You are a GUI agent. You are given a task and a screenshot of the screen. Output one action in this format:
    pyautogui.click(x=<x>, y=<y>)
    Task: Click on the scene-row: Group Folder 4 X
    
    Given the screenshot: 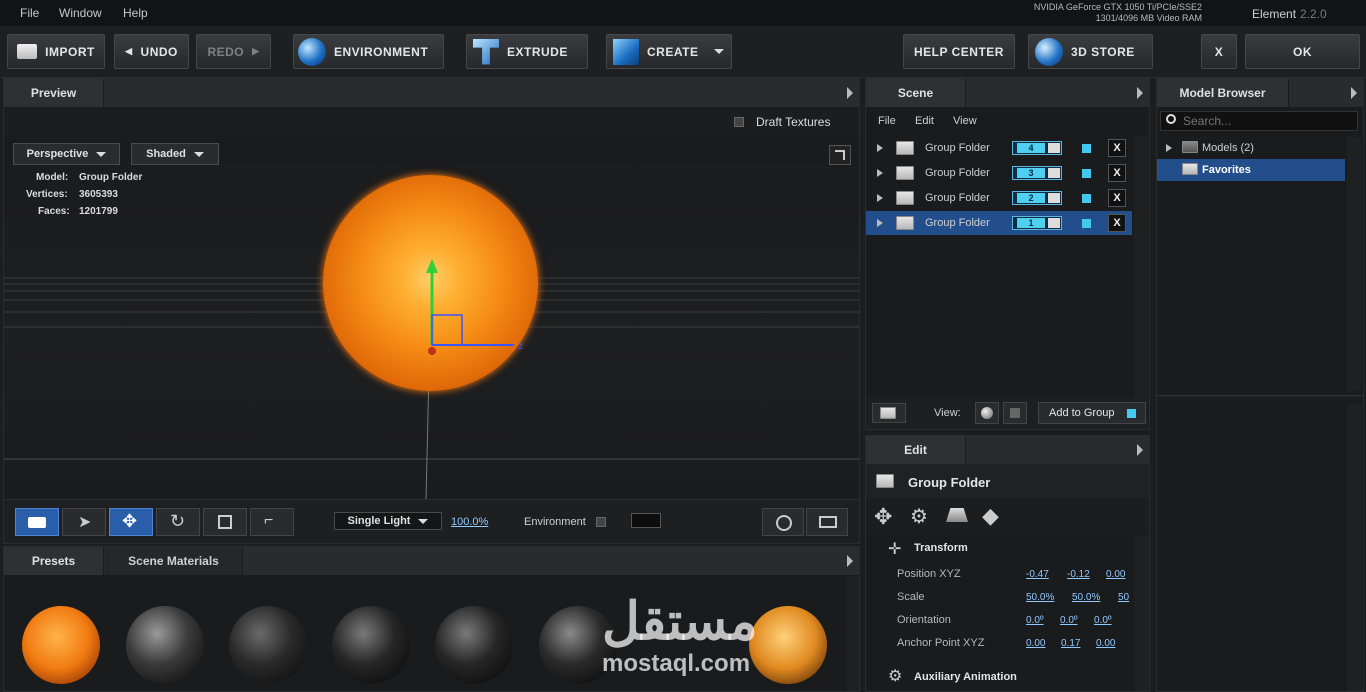 What is the action you would take?
    pyautogui.click(x=999, y=148)
    